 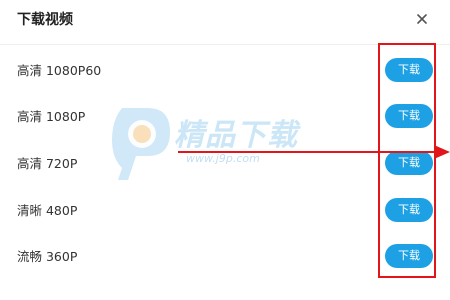 I want to click on download-button-1080p60: 下载, so click(x=409, y=70).